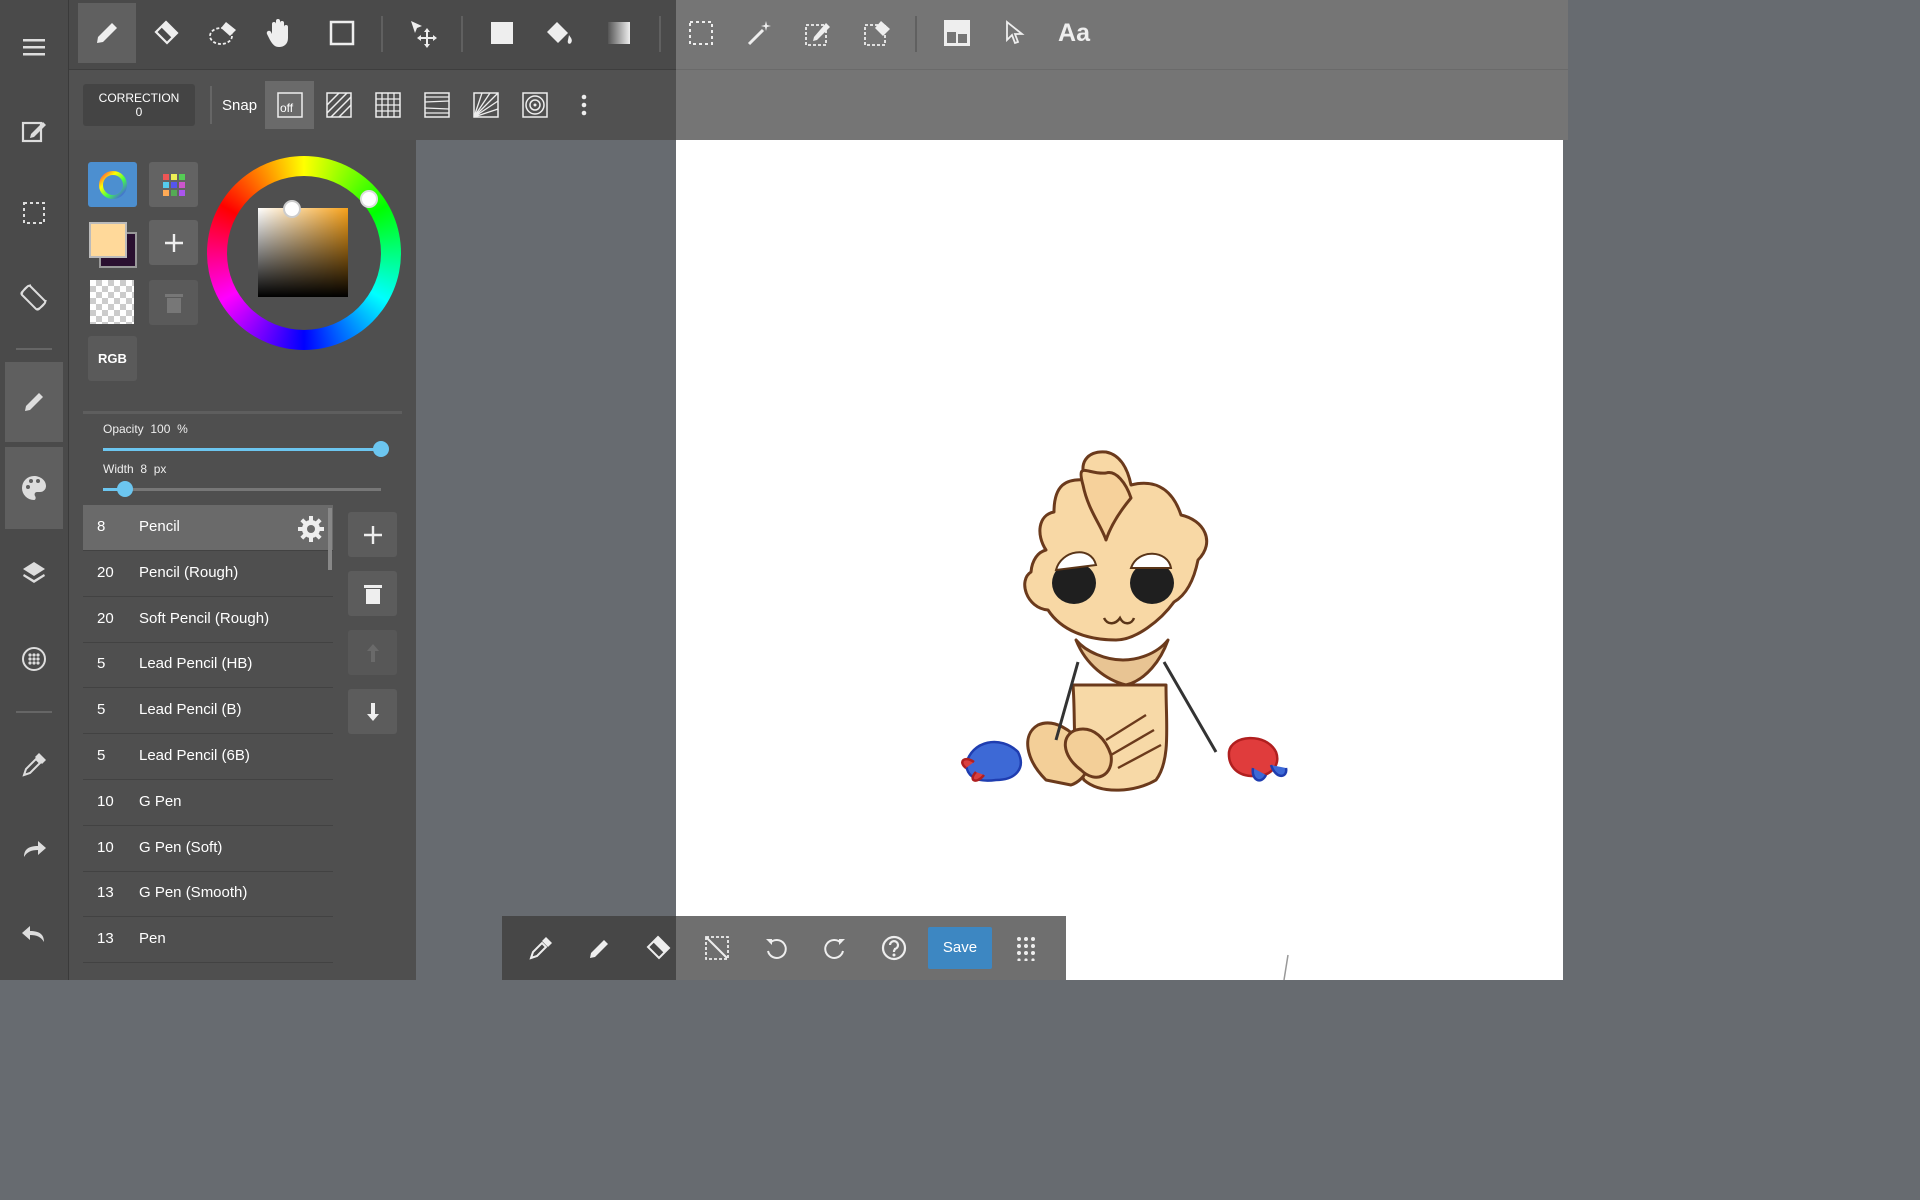 The image size is (1920, 1200). I want to click on brush-item: 5 Lead Pencil (B), so click(208, 711).